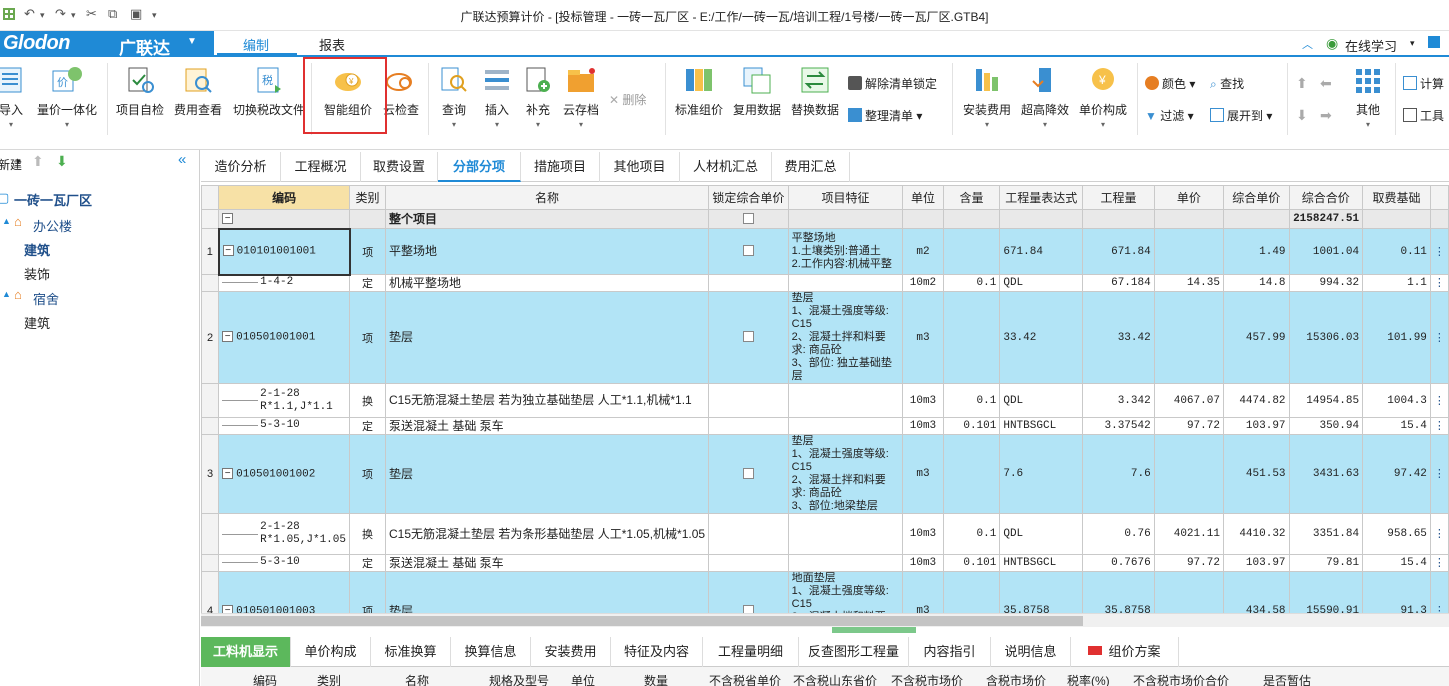  I want to click on composite-total-cell: 994.32, so click(1326, 283).